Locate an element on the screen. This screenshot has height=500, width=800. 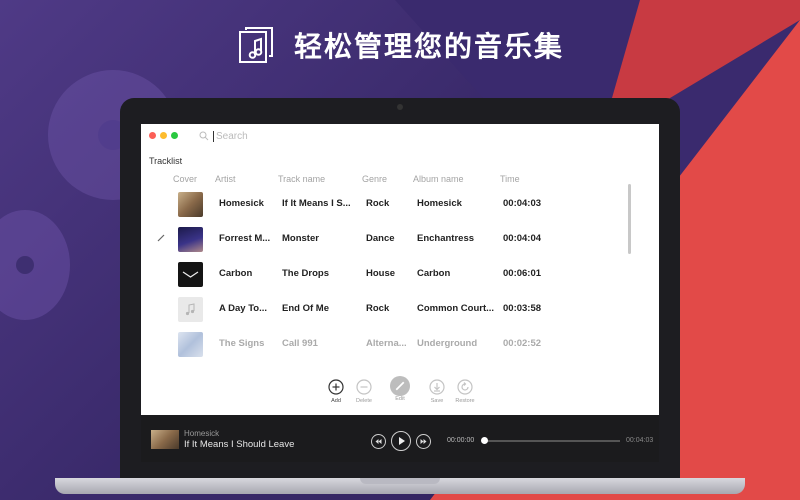
edit-label: Edit is located at coordinates (400, 399).